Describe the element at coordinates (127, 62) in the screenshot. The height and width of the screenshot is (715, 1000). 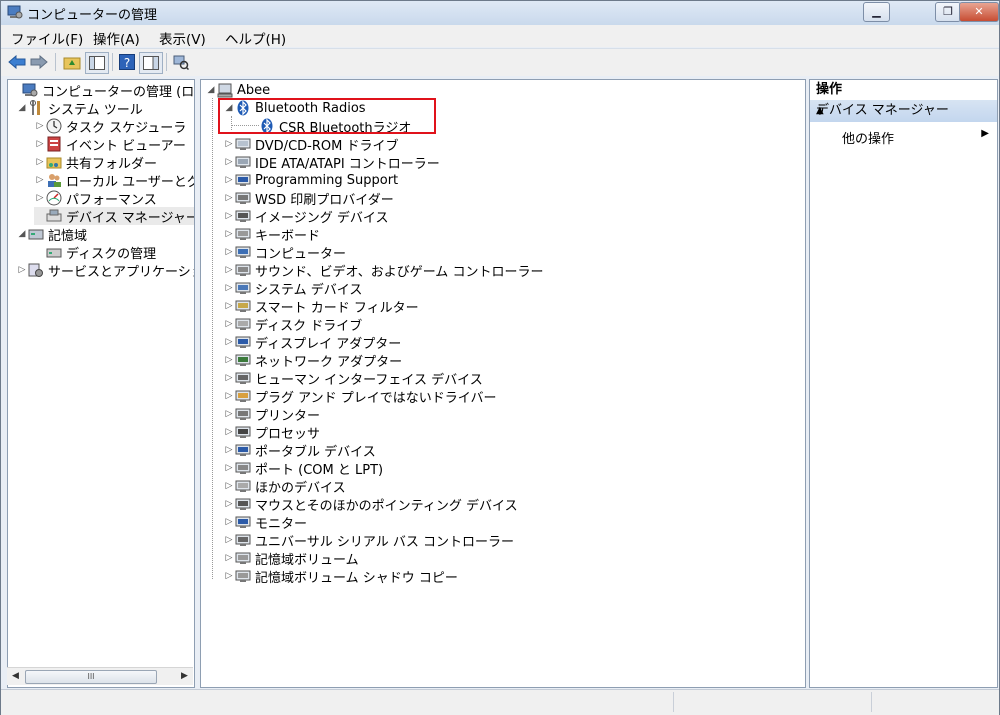
I see `help-button: ?` at that location.